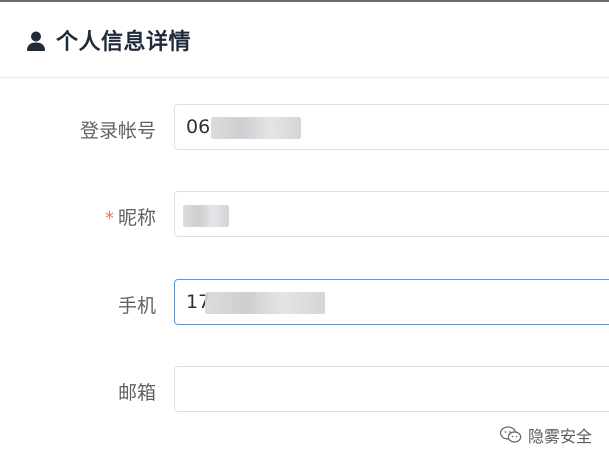 The height and width of the screenshot is (463, 609). Describe the element at coordinates (304, 128) in the screenshot. I see `form-row-account: 登录帐号` at that location.